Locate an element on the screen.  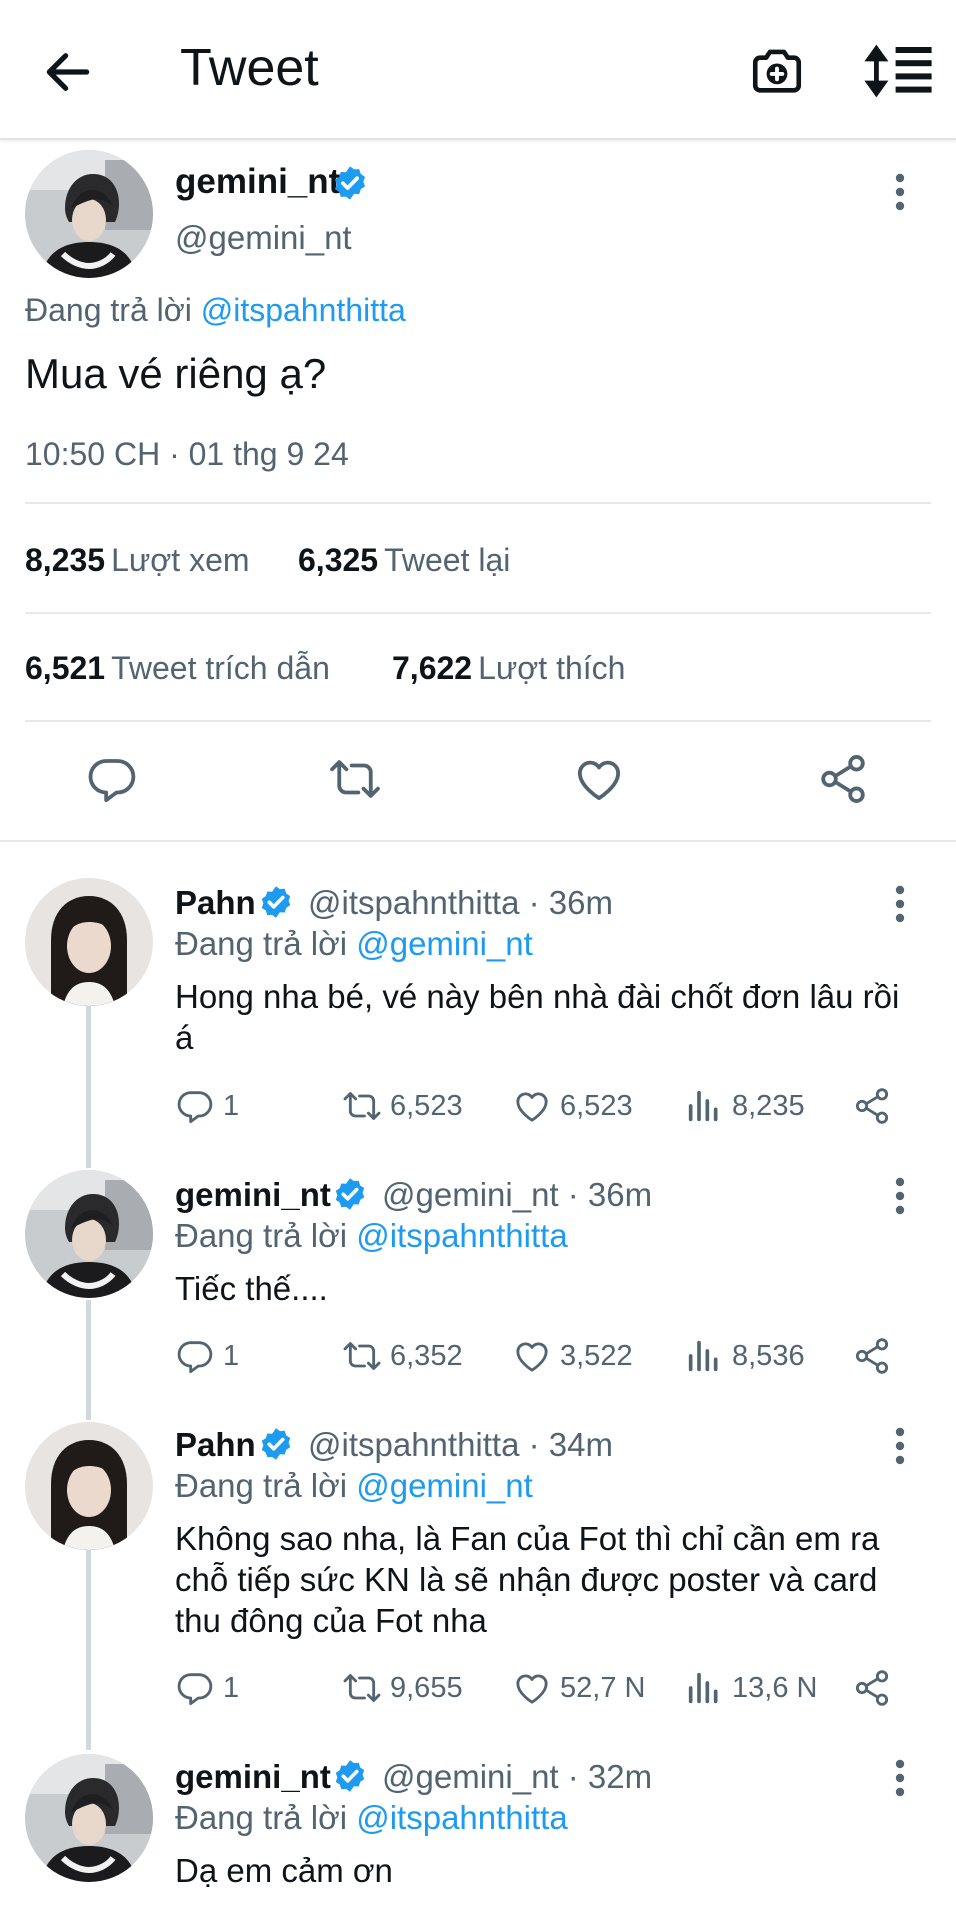
like-action: 52,7 N is located at coordinates (578, 1688).